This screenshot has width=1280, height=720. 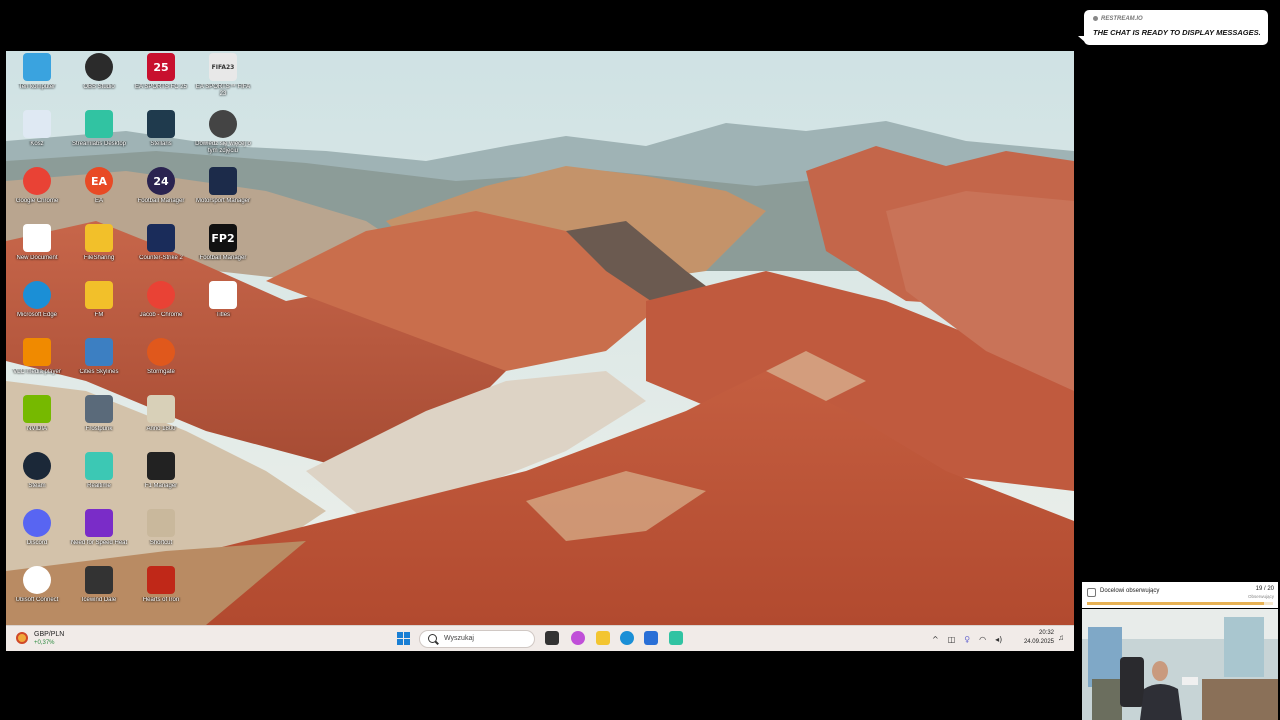 I want to click on desktop-icon: EA EA, so click(x=99, y=195).